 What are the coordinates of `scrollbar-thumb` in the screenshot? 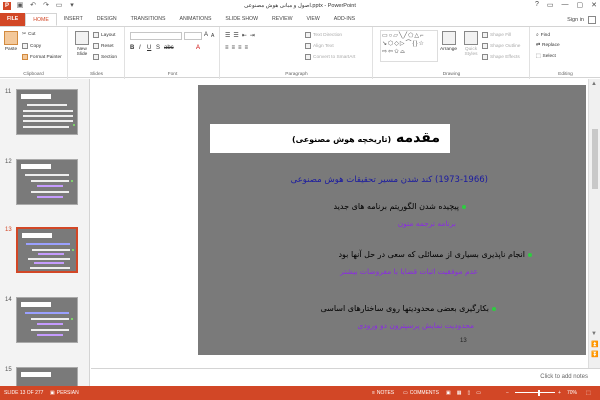 It's located at (595, 159).